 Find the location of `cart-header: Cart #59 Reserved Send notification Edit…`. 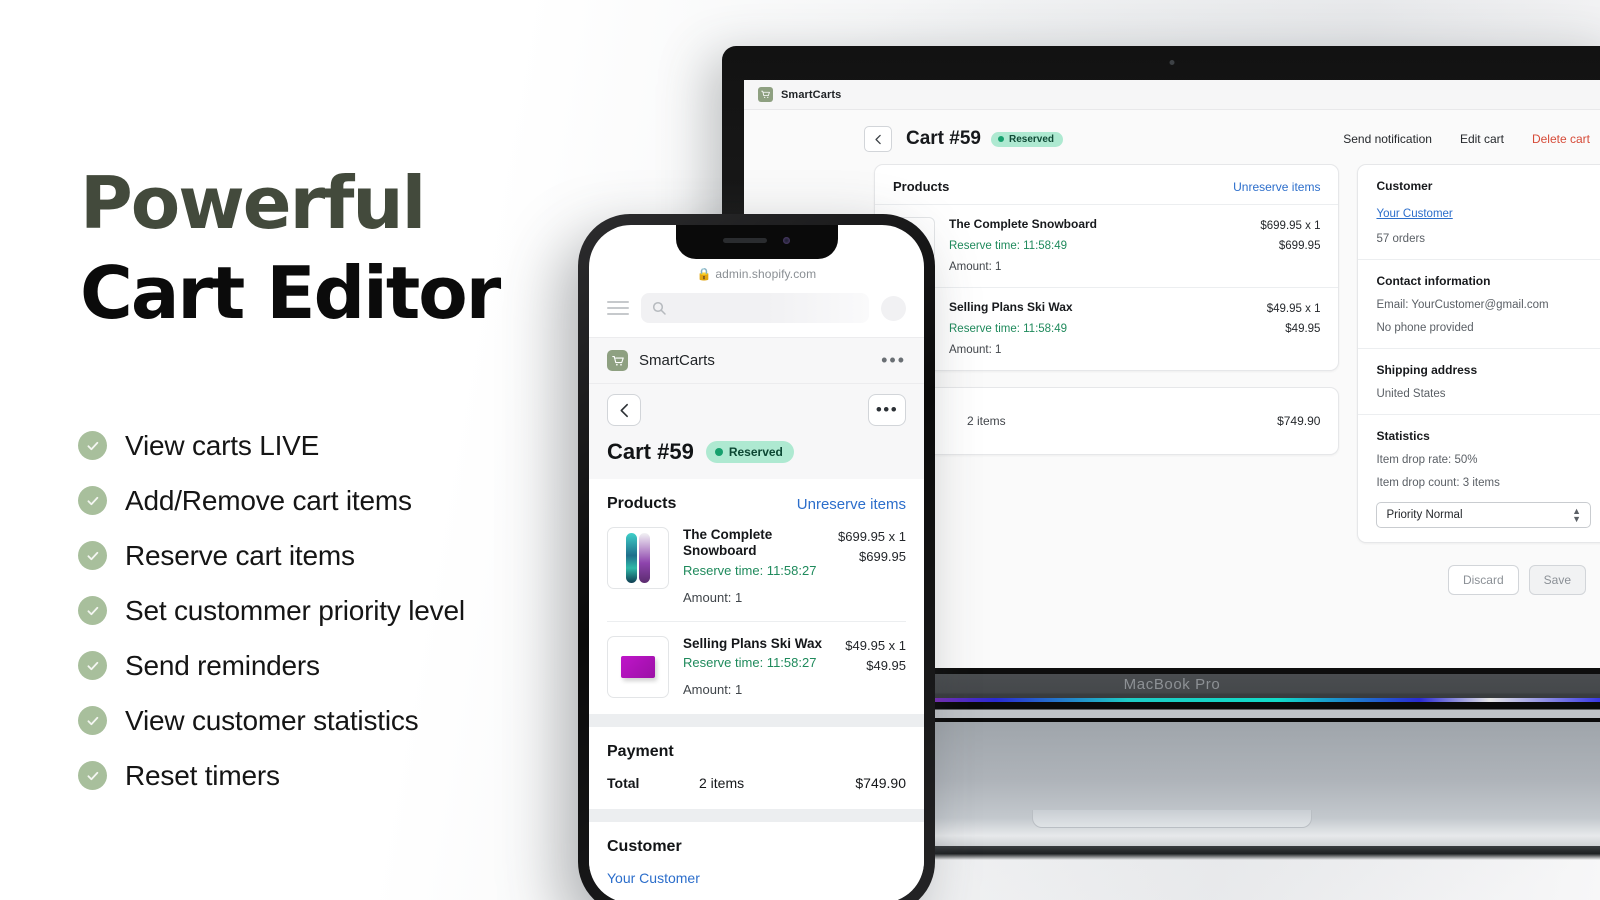

cart-header: Cart #59 Reserved Send notification Edit… is located at coordinates (1172, 137).